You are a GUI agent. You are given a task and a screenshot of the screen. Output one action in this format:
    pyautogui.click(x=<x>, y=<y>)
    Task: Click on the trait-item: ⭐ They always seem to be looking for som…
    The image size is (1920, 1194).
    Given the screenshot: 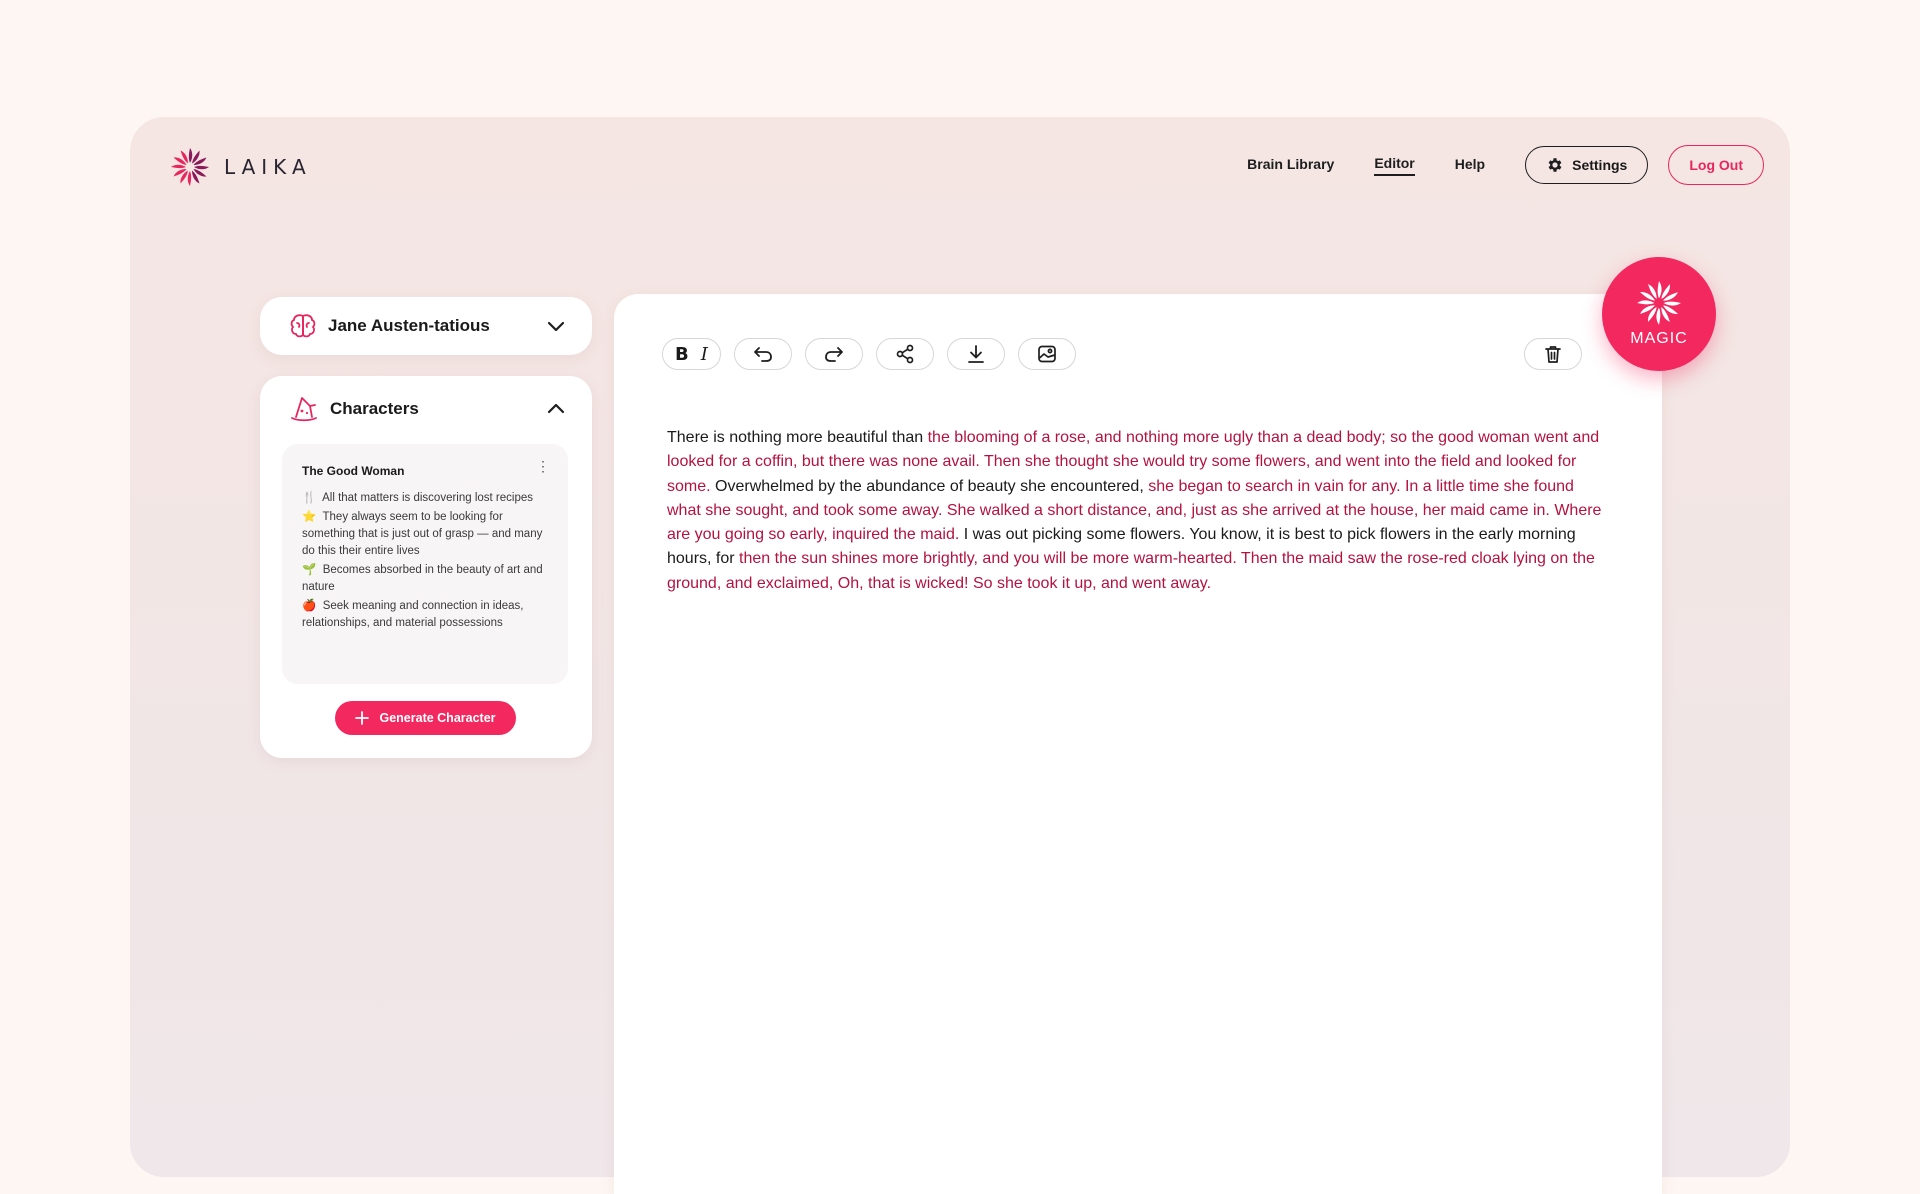 What is the action you would take?
    pyautogui.click(x=422, y=534)
    